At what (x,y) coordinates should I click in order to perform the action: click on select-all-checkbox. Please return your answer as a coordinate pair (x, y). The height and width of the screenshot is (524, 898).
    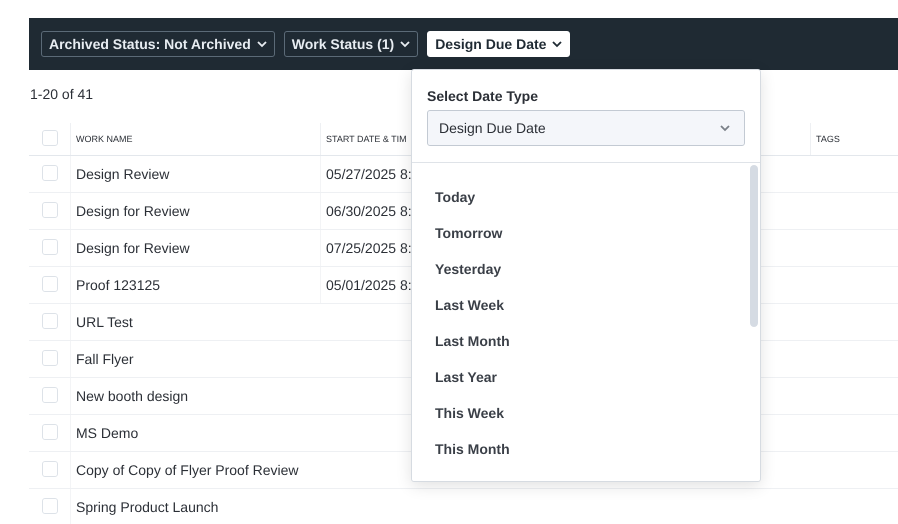
    Looking at the image, I should click on (50, 138).